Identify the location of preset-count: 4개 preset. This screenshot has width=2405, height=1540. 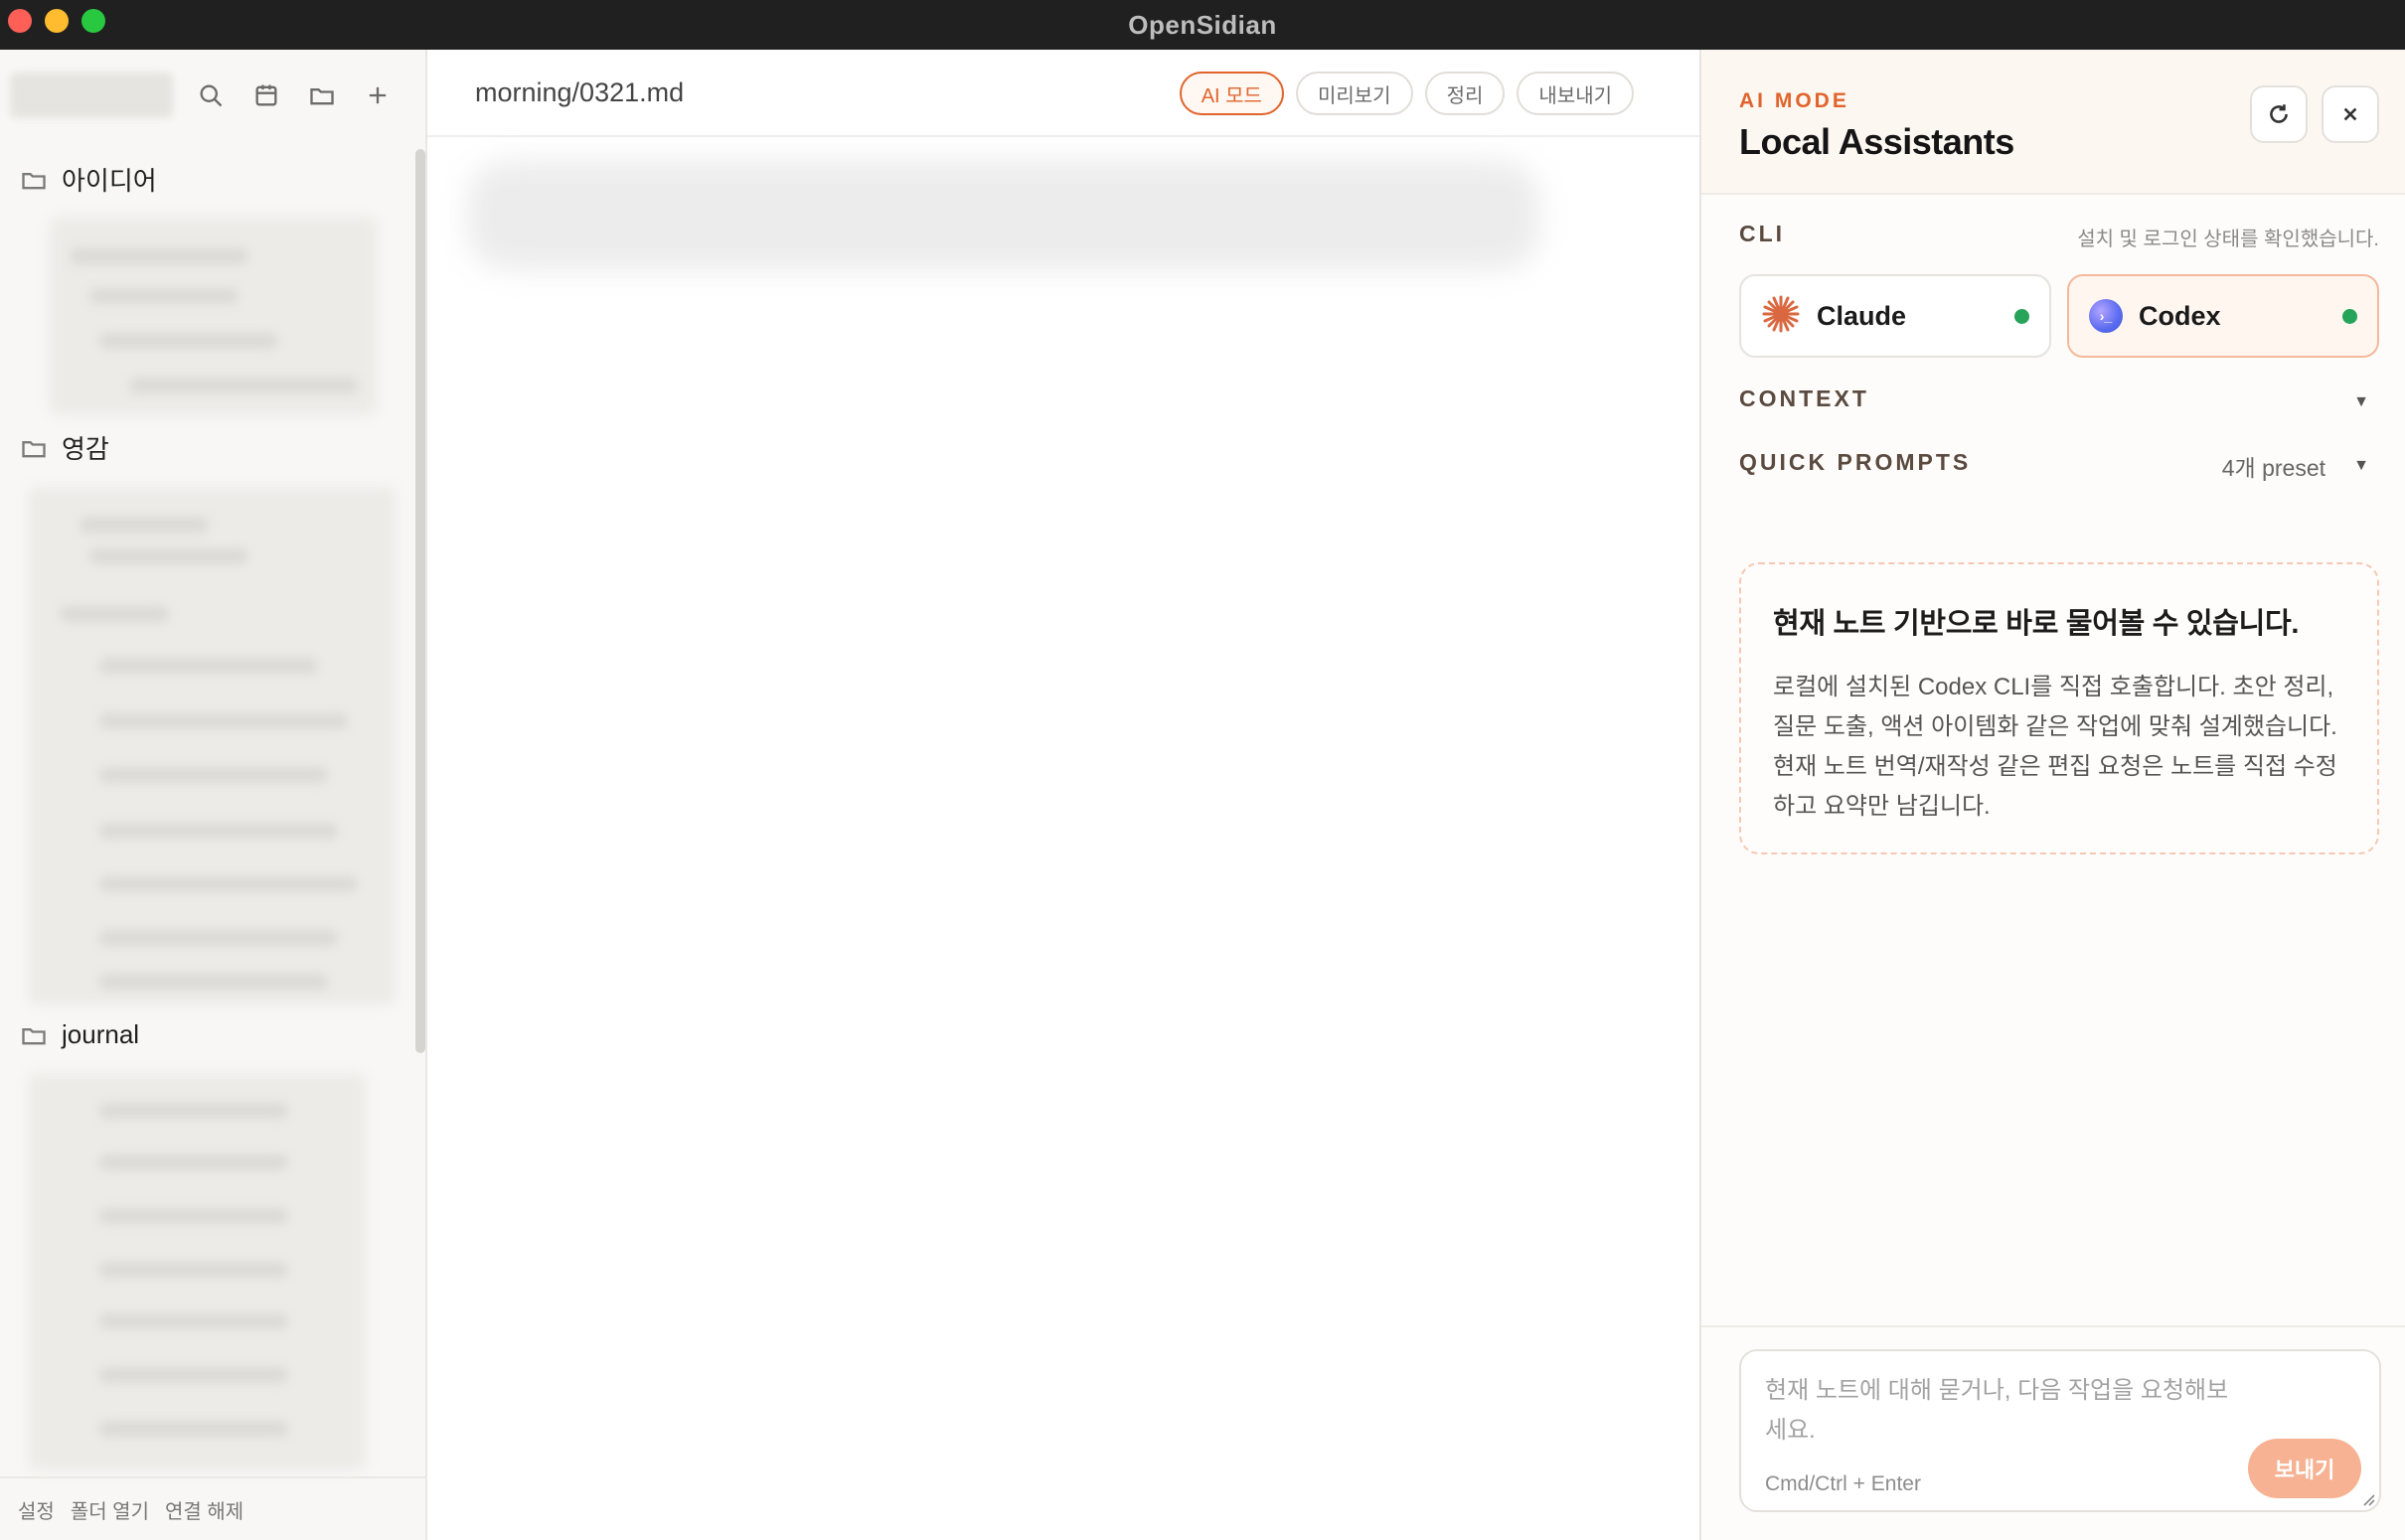
(2273, 468).